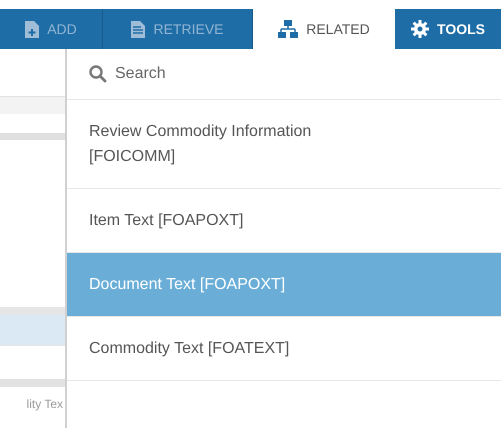  I want to click on hierarchy-icon, so click(288, 29).